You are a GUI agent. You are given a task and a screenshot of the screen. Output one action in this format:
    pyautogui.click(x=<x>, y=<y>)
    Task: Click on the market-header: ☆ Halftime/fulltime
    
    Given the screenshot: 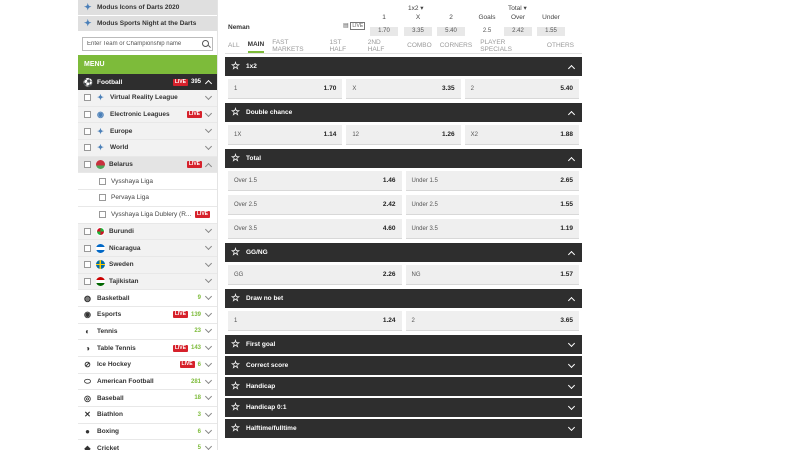 What is the action you would take?
    pyautogui.click(x=403, y=428)
    